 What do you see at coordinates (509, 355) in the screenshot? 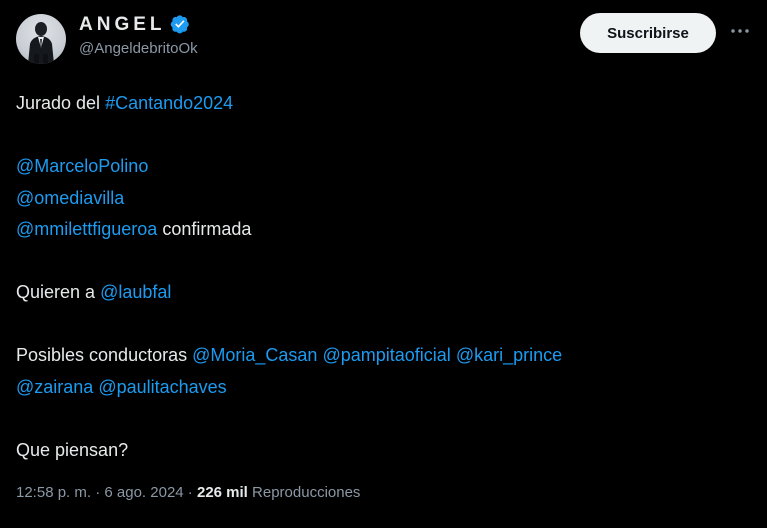
I see `mention-link: @kari_prince` at bounding box center [509, 355].